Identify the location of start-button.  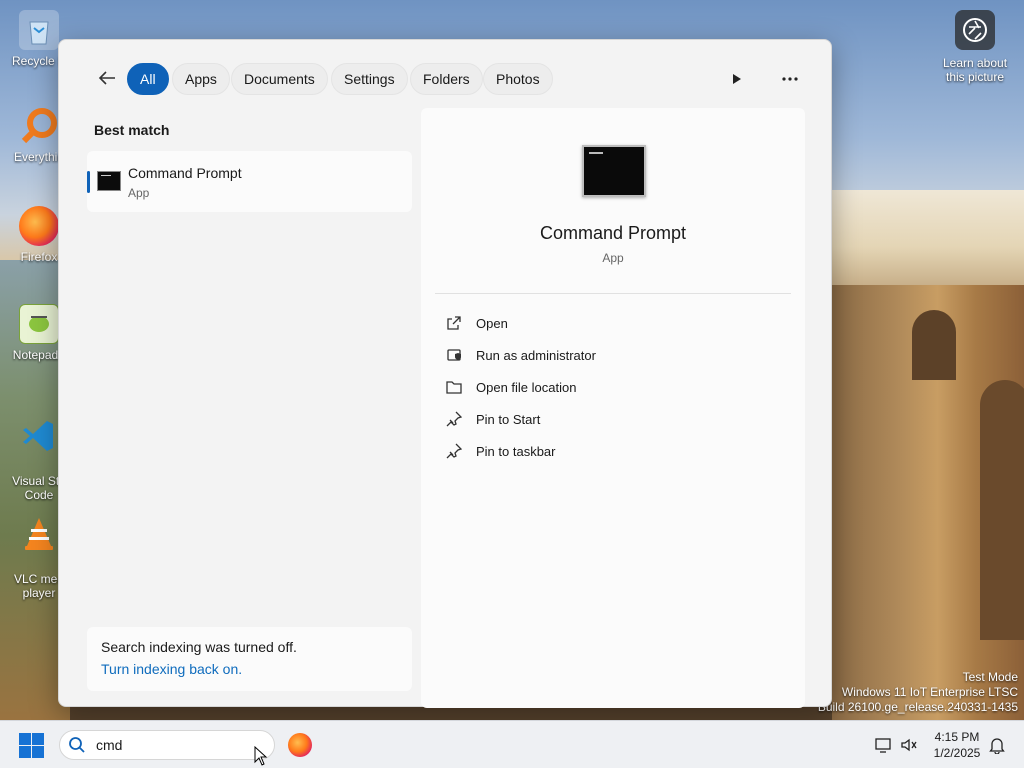
(32, 746).